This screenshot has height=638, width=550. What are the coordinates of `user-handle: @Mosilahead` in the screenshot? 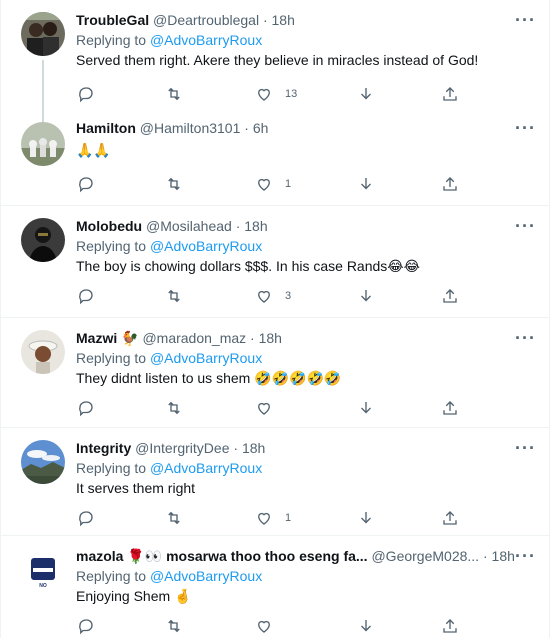 It's located at (189, 226).